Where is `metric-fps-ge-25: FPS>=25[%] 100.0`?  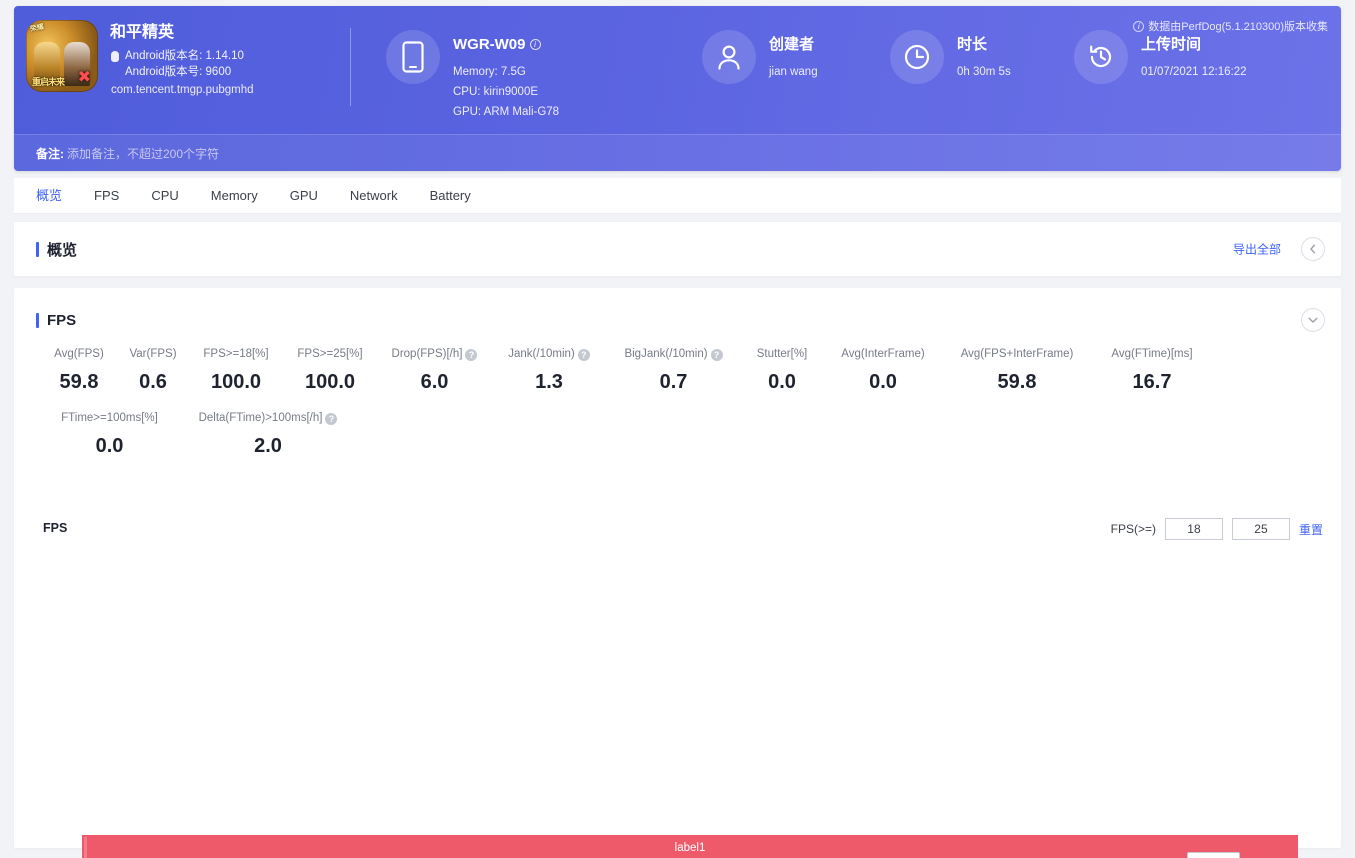
metric-fps-ge-25: FPS>=25[%] 100.0 is located at coordinates (330, 372).